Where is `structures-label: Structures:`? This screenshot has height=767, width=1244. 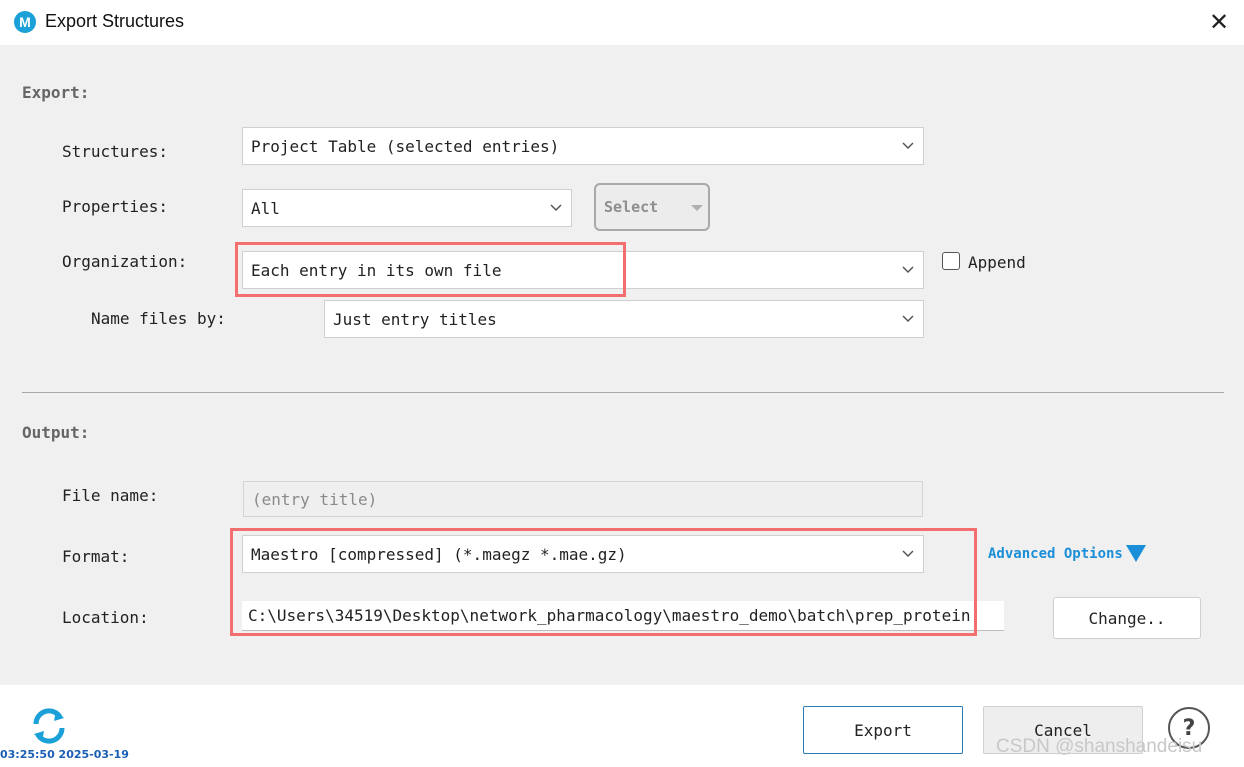
structures-label: Structures: is located at coordinates (115, 151).